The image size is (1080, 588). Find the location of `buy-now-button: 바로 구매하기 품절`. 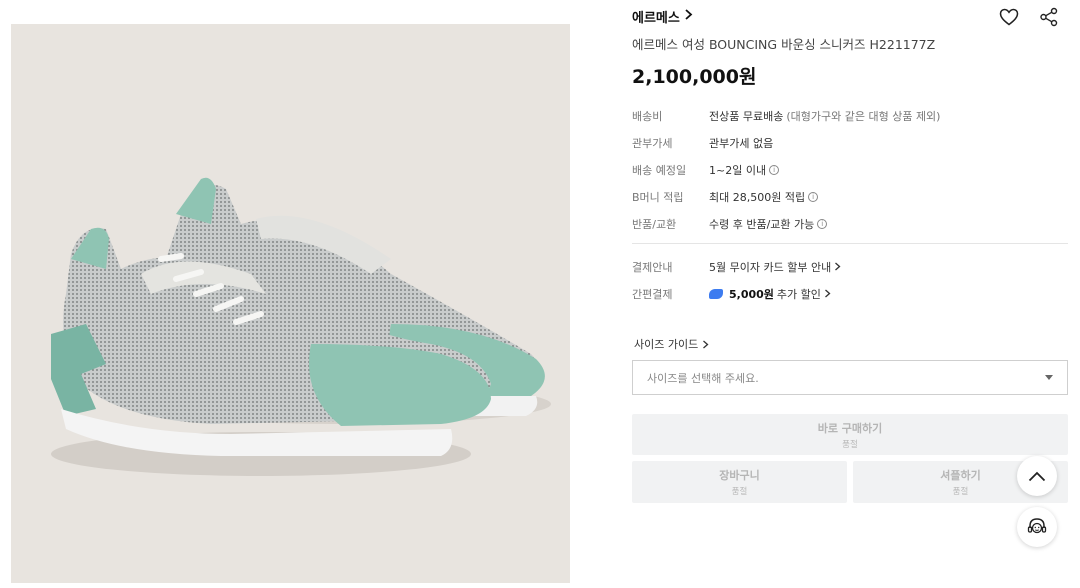

buy-now-button: 바로 구매하기 품절 is located at coordinates (850, 434).